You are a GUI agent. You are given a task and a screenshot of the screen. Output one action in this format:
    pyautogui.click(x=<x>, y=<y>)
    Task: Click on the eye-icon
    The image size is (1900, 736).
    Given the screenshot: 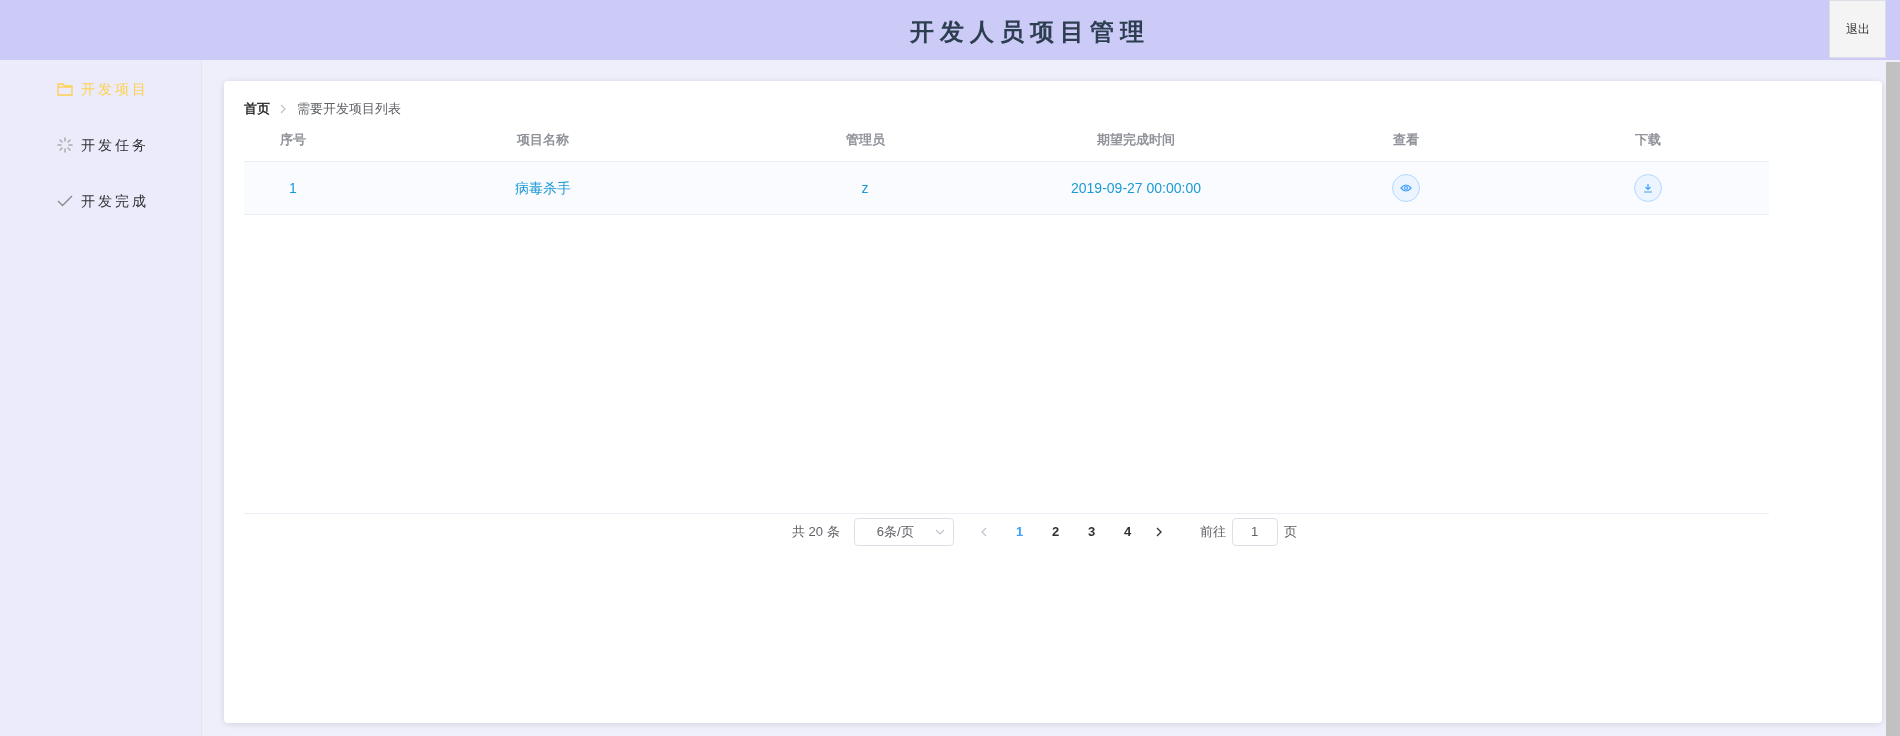 What is the action you would take?
    pyautogui.click(x=1406, y=188)
    